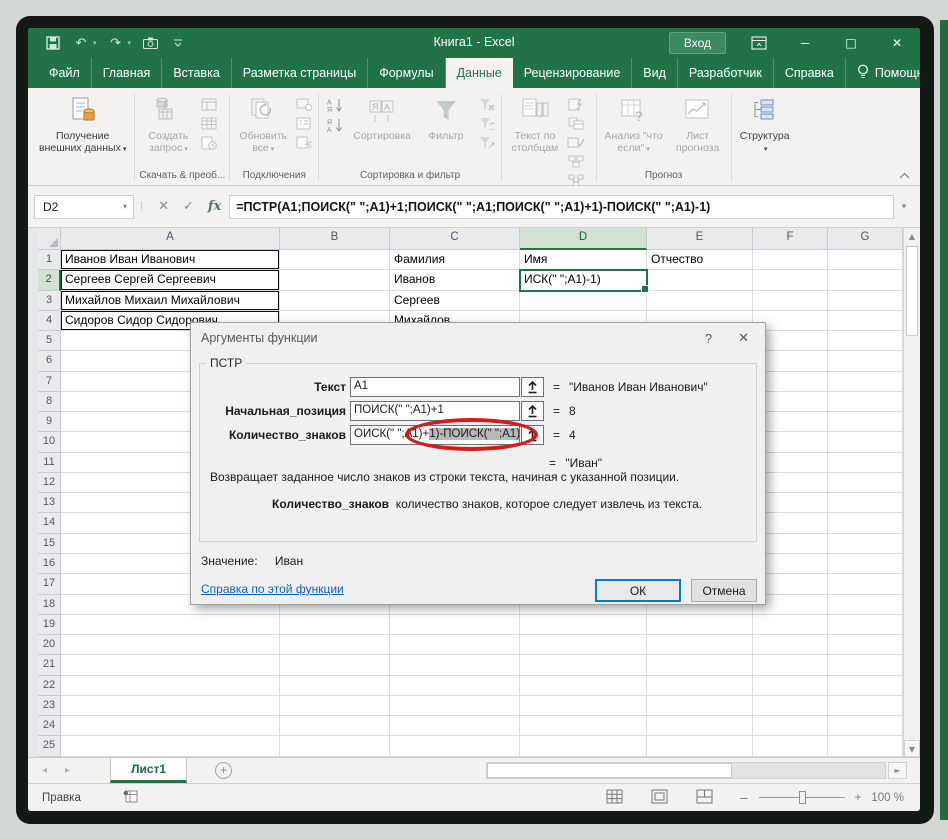 The image size is (948, 839). Describe the element at coordinates (335, 104) in the screenshot. I see `sort-ascending-icon: АЯ` at that location.